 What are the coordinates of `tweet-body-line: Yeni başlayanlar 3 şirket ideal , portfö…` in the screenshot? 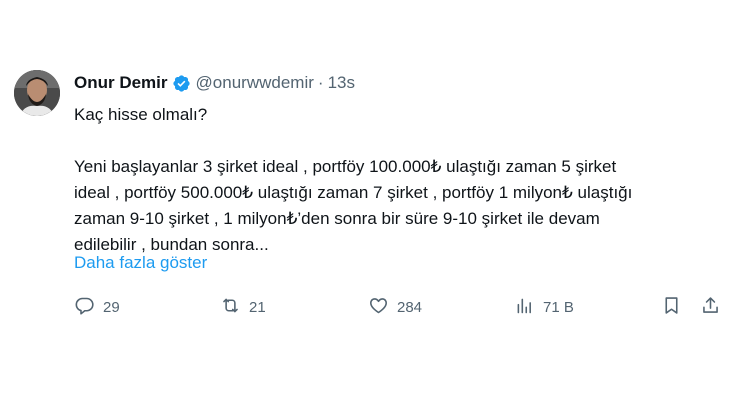 It's located at (345, 166).